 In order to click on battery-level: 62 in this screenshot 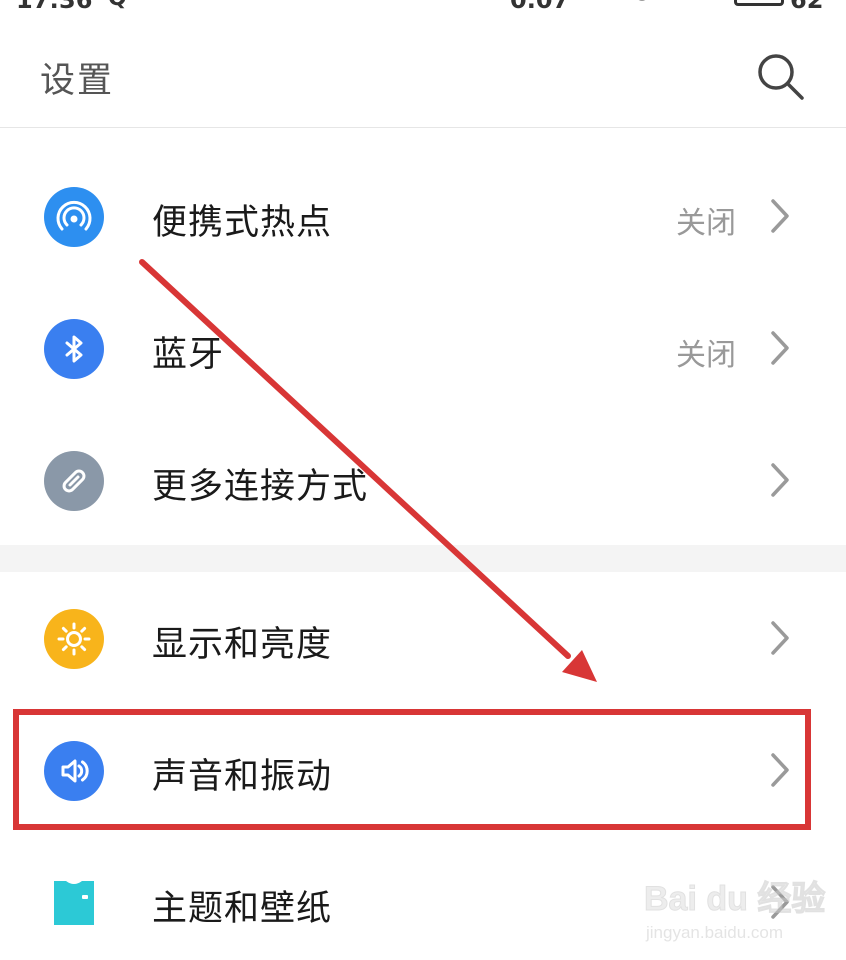, I will do `click(807, 7)`.